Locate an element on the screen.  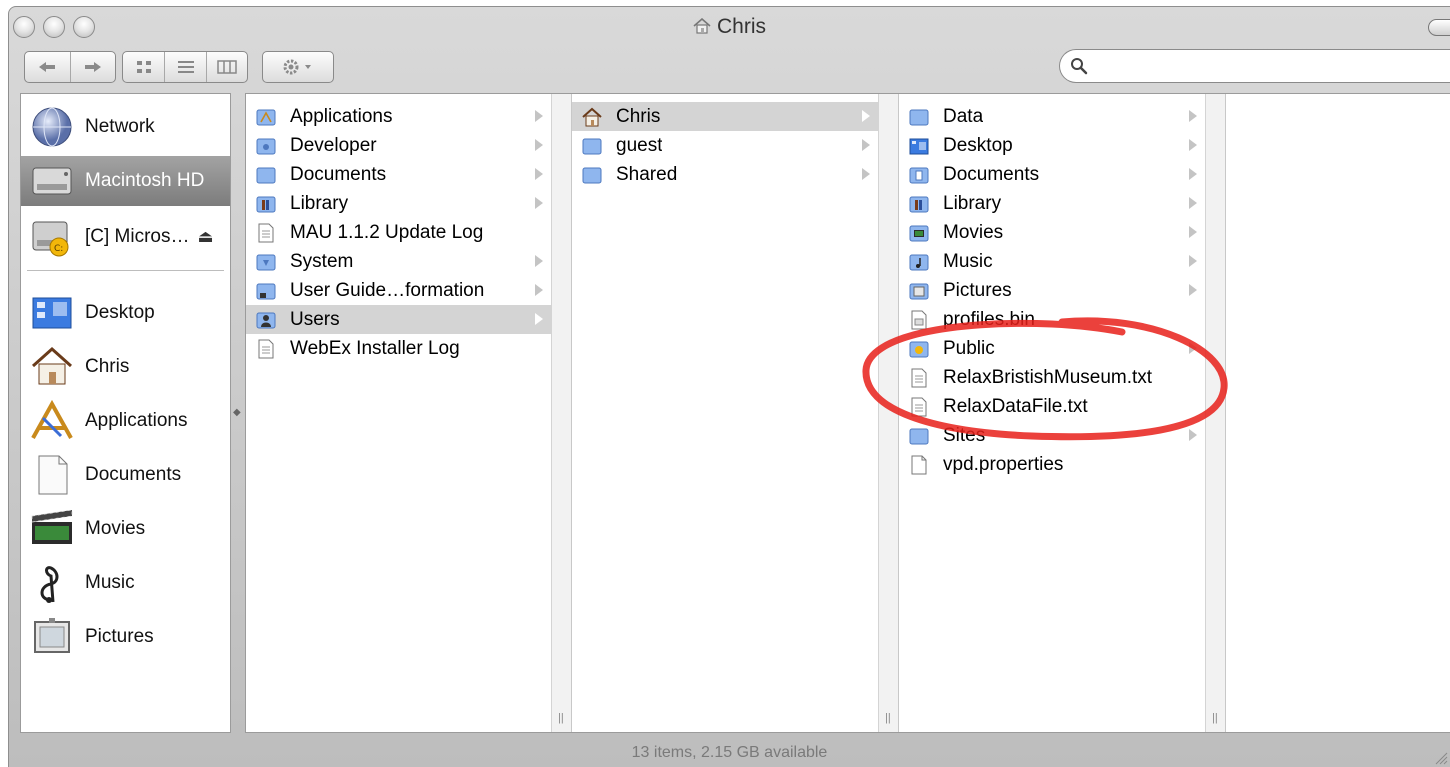
binary-file-icon is located at coordinates (919, 319).